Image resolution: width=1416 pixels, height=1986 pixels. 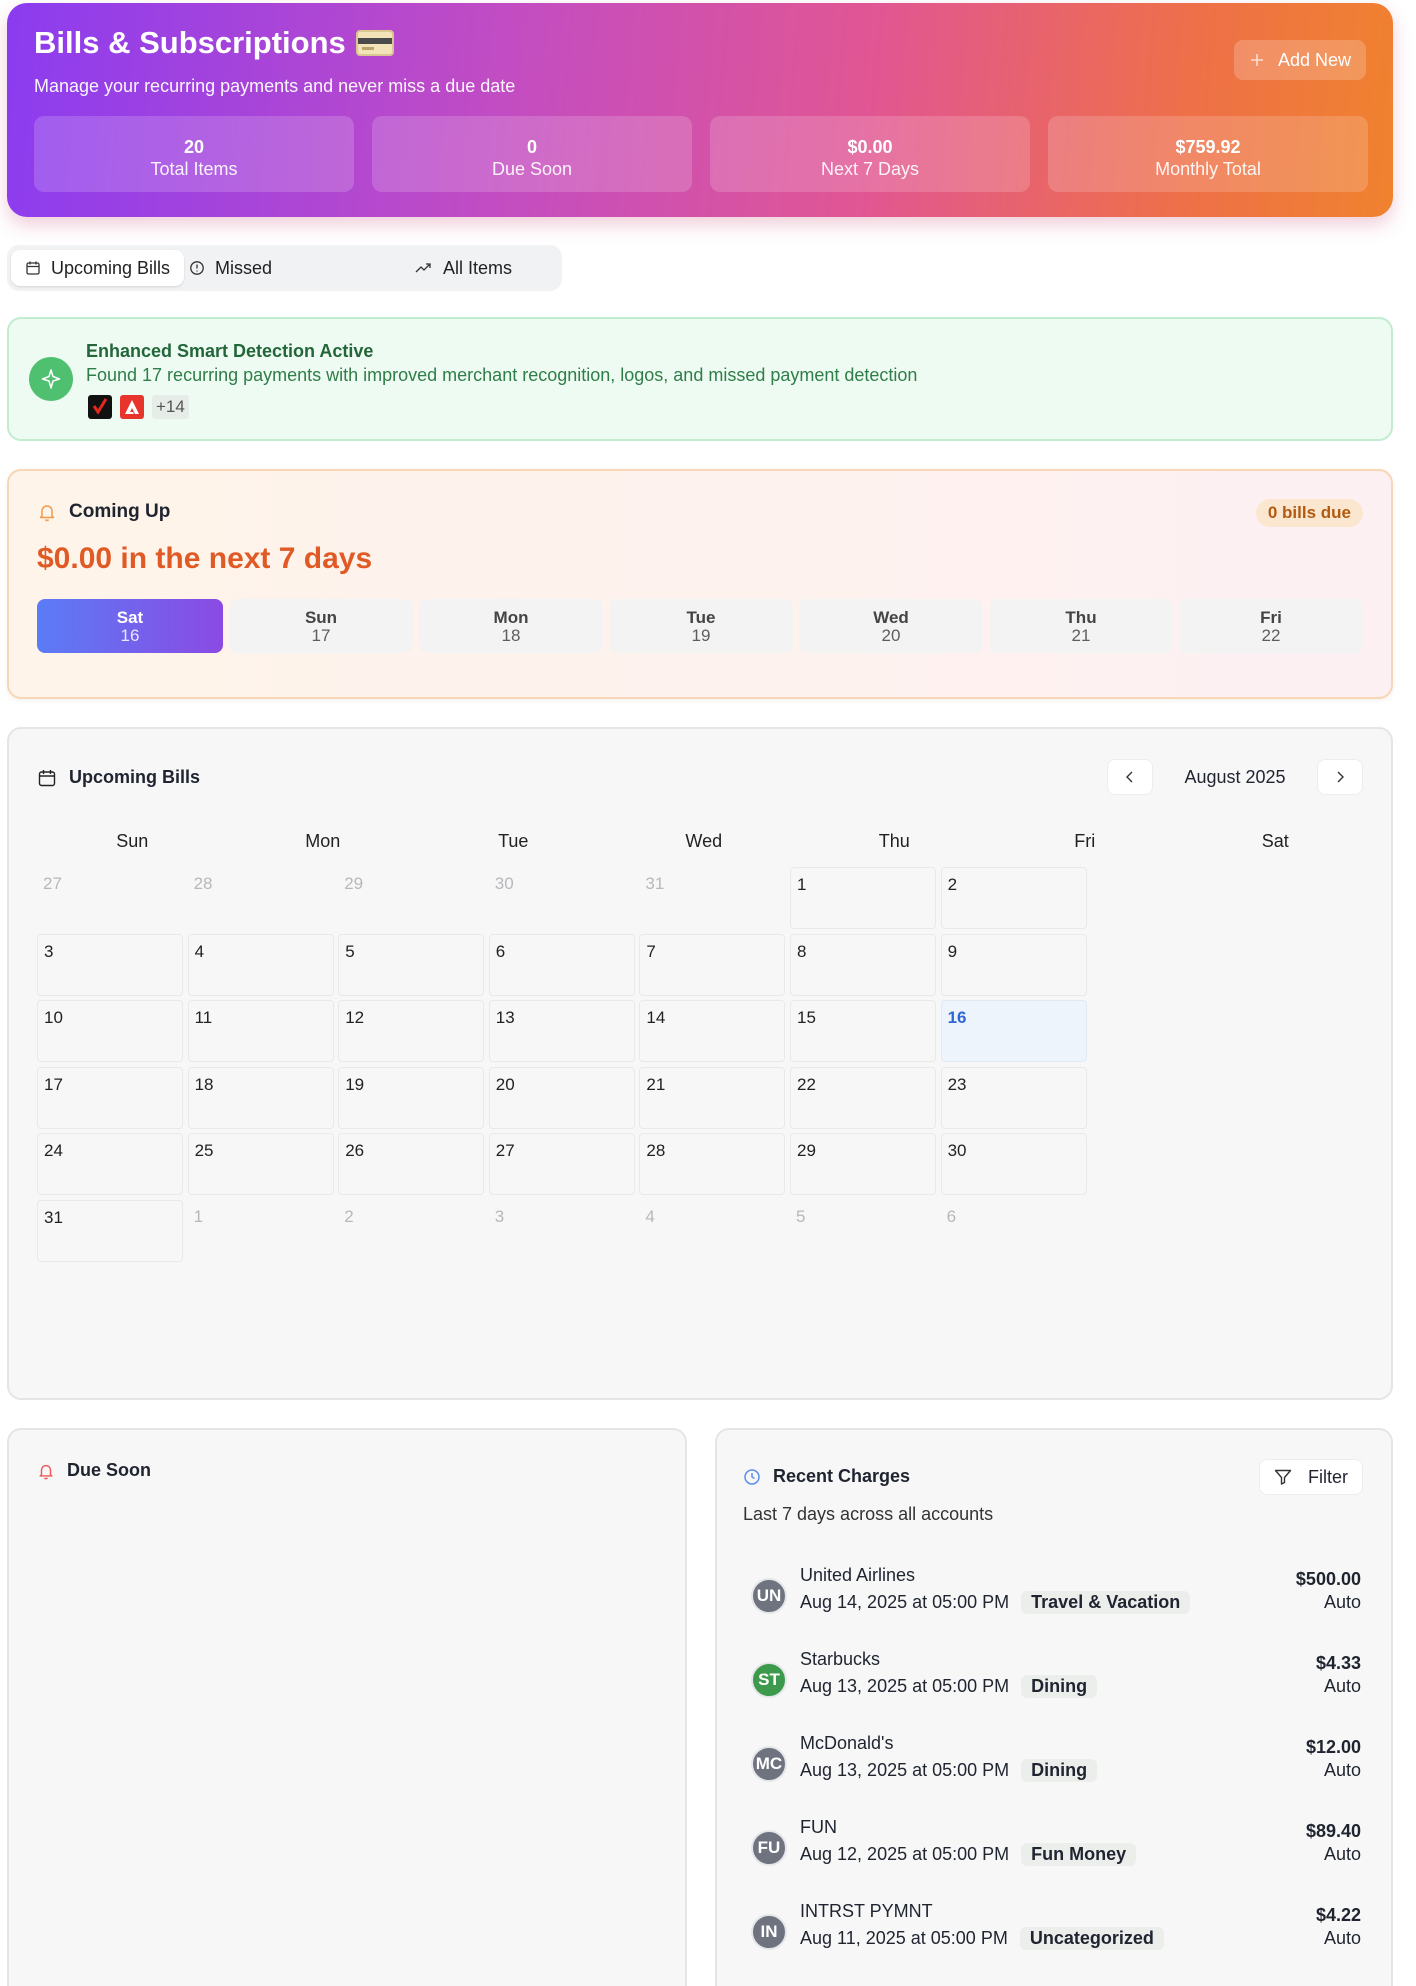 I want to click on charge-date: Aug 11, 2025 at 05:00 PM, so click(x=904, y=1938).